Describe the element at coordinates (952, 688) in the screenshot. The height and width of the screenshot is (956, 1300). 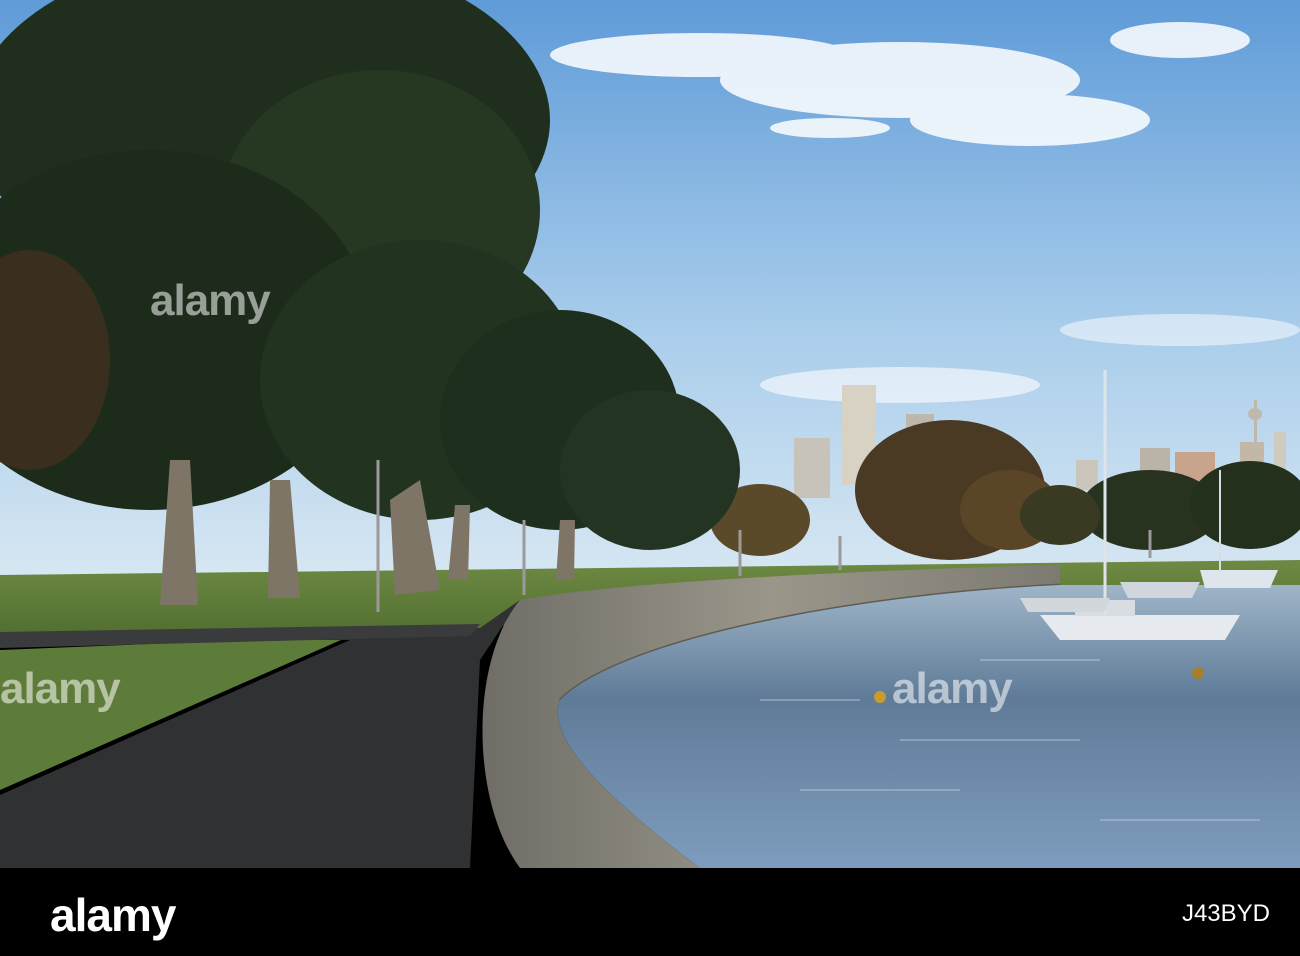
I see `watermark-right: alamy` at that location.